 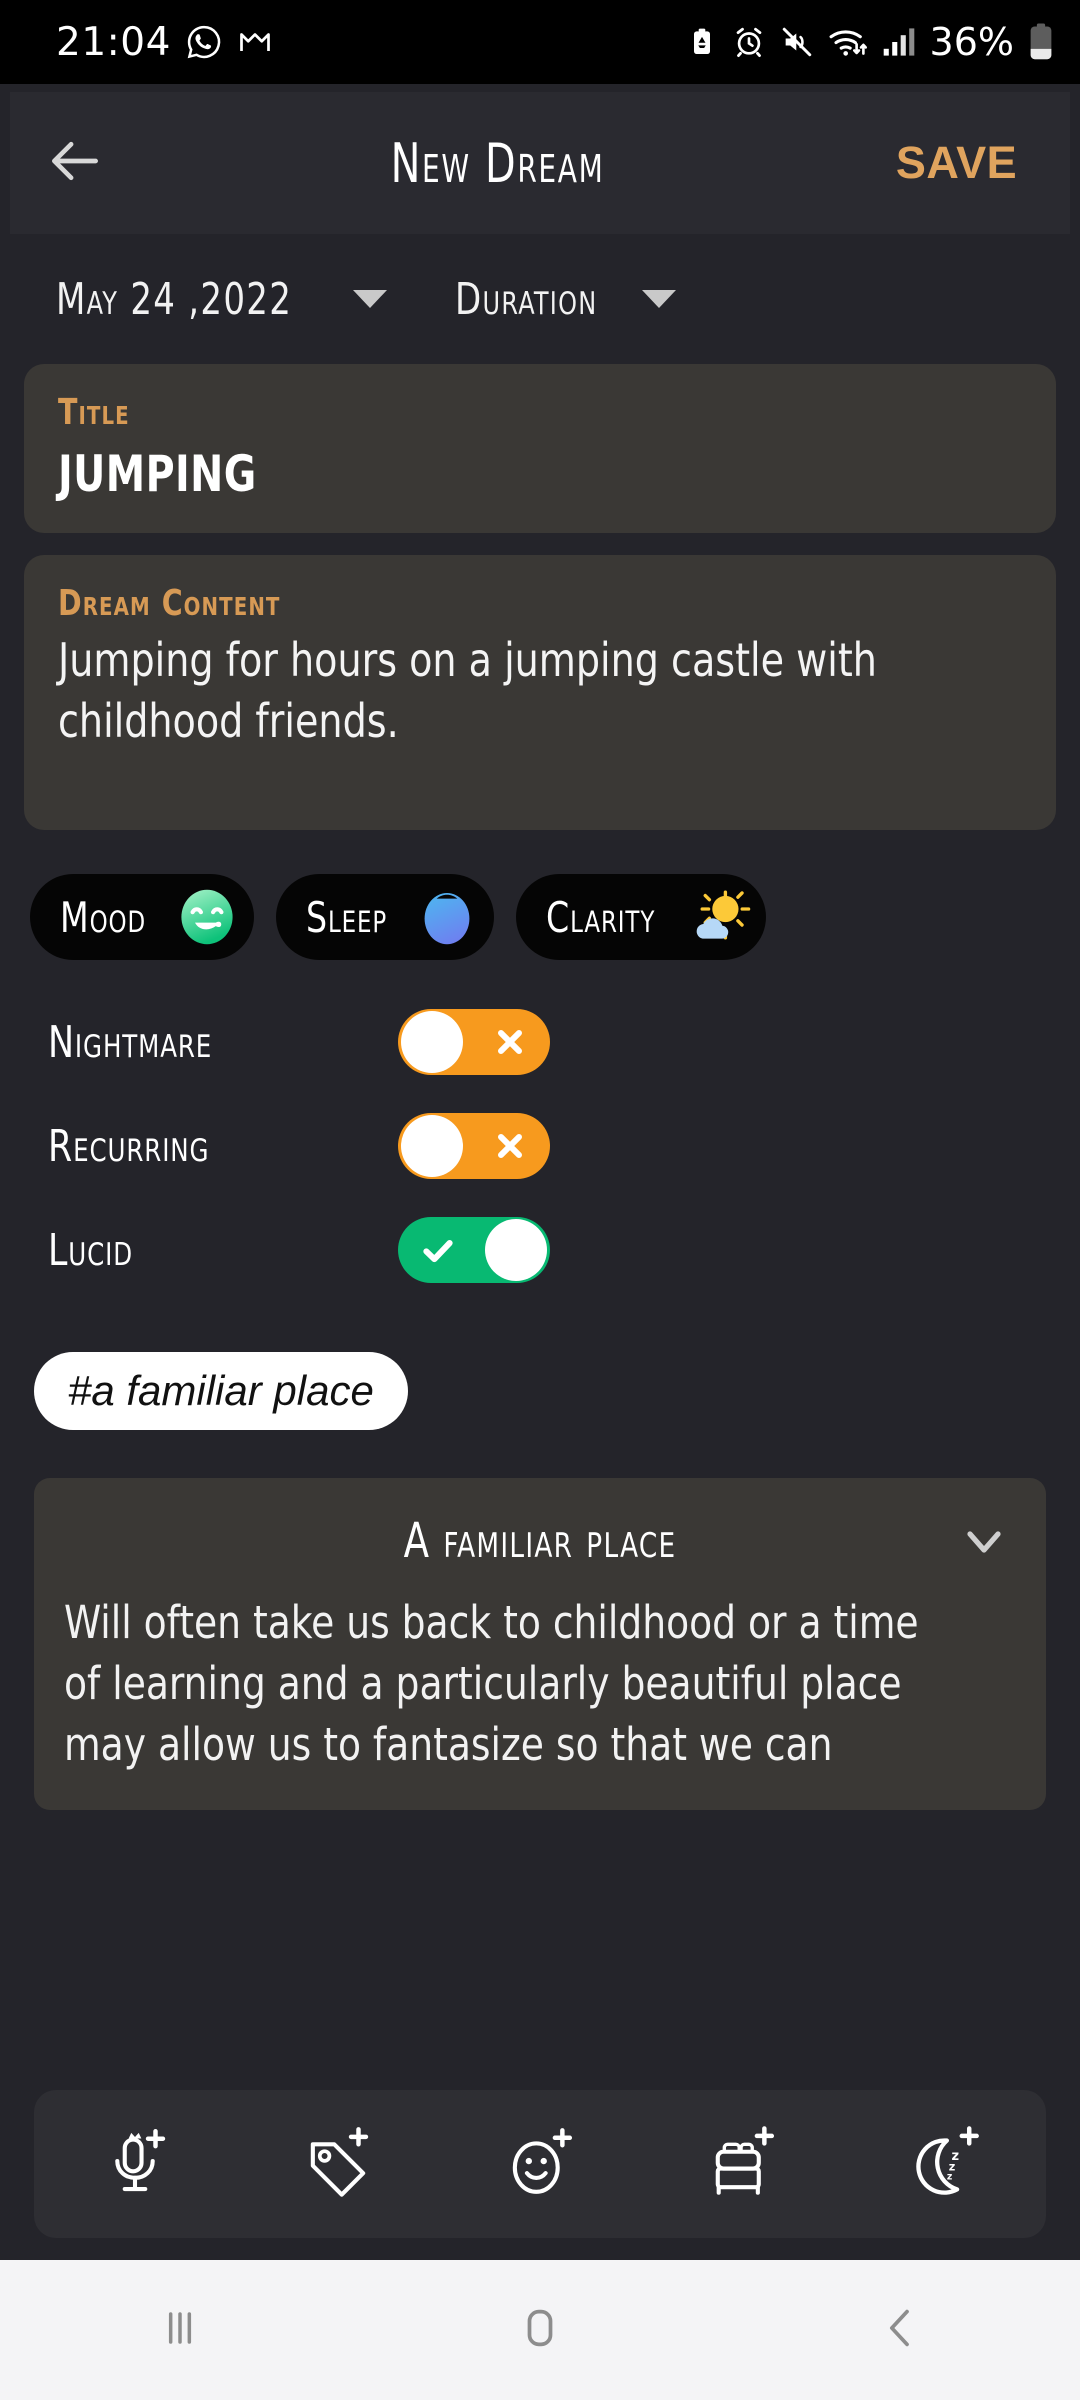 I want to click on status-bar: 21:04 36%, so click(x=540, y=42).